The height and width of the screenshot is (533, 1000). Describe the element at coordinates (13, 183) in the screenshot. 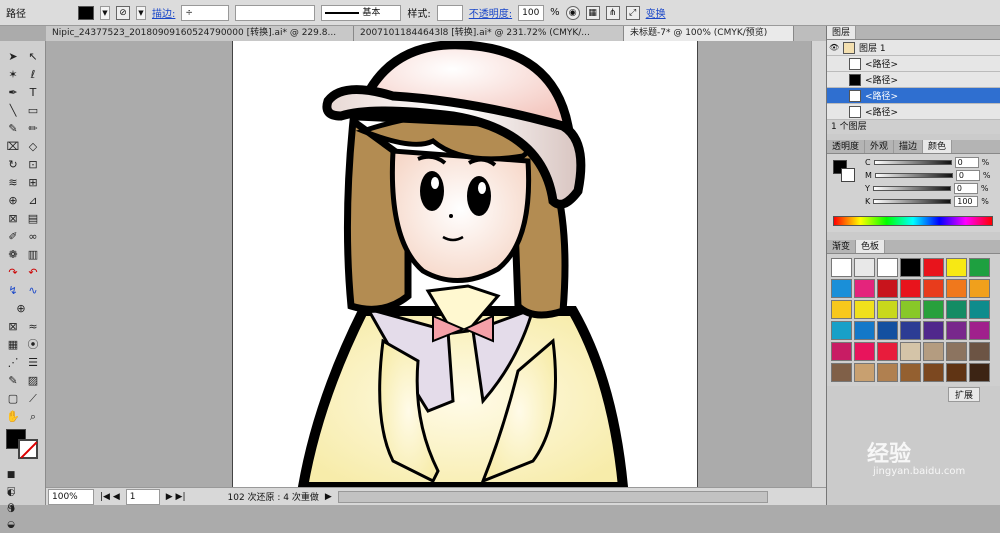

I see `width-tool-icon: ≋` at that location.